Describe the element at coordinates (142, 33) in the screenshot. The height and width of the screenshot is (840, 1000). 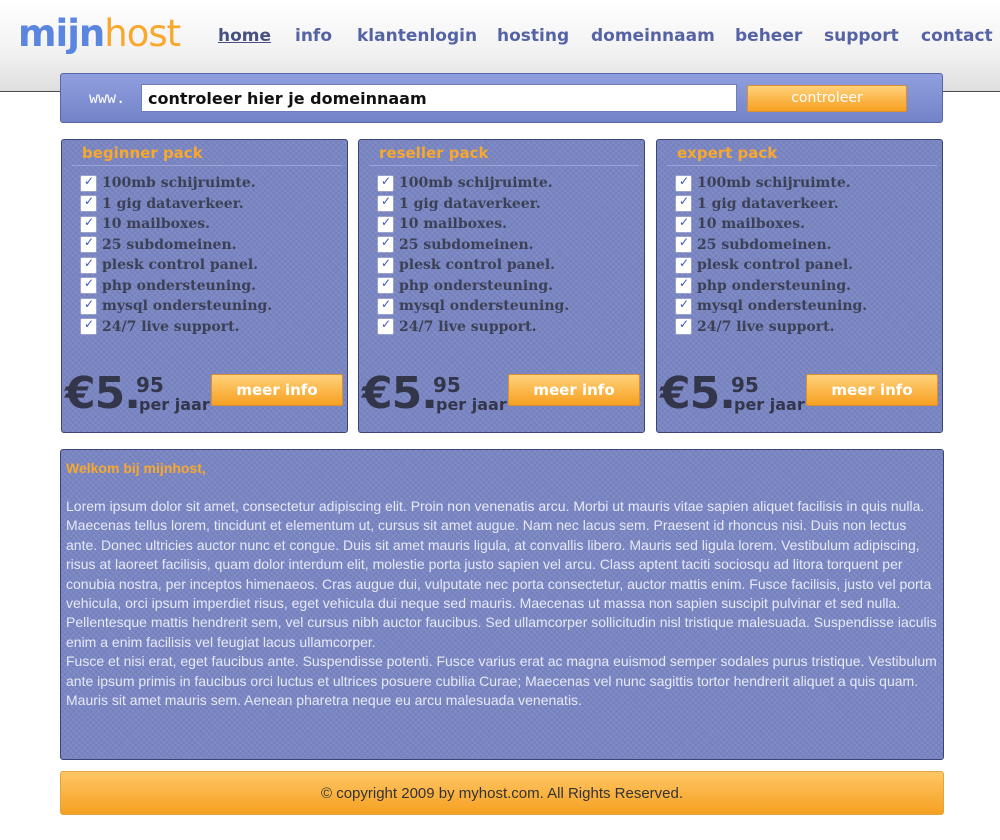
I see `logo-part-host: host` at that location.